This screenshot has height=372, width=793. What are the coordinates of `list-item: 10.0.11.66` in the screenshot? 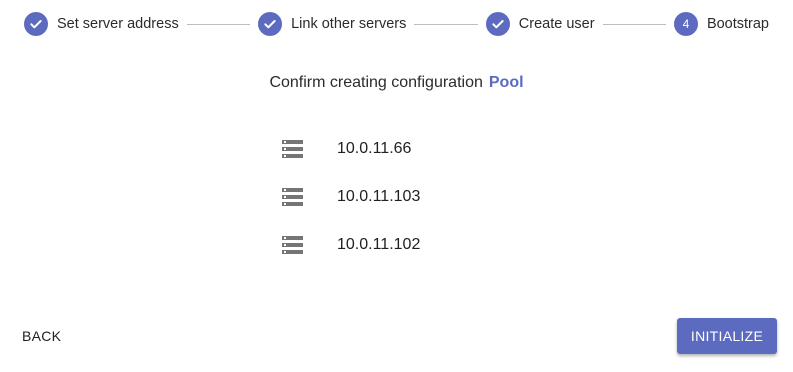 It's located at (412, 150).